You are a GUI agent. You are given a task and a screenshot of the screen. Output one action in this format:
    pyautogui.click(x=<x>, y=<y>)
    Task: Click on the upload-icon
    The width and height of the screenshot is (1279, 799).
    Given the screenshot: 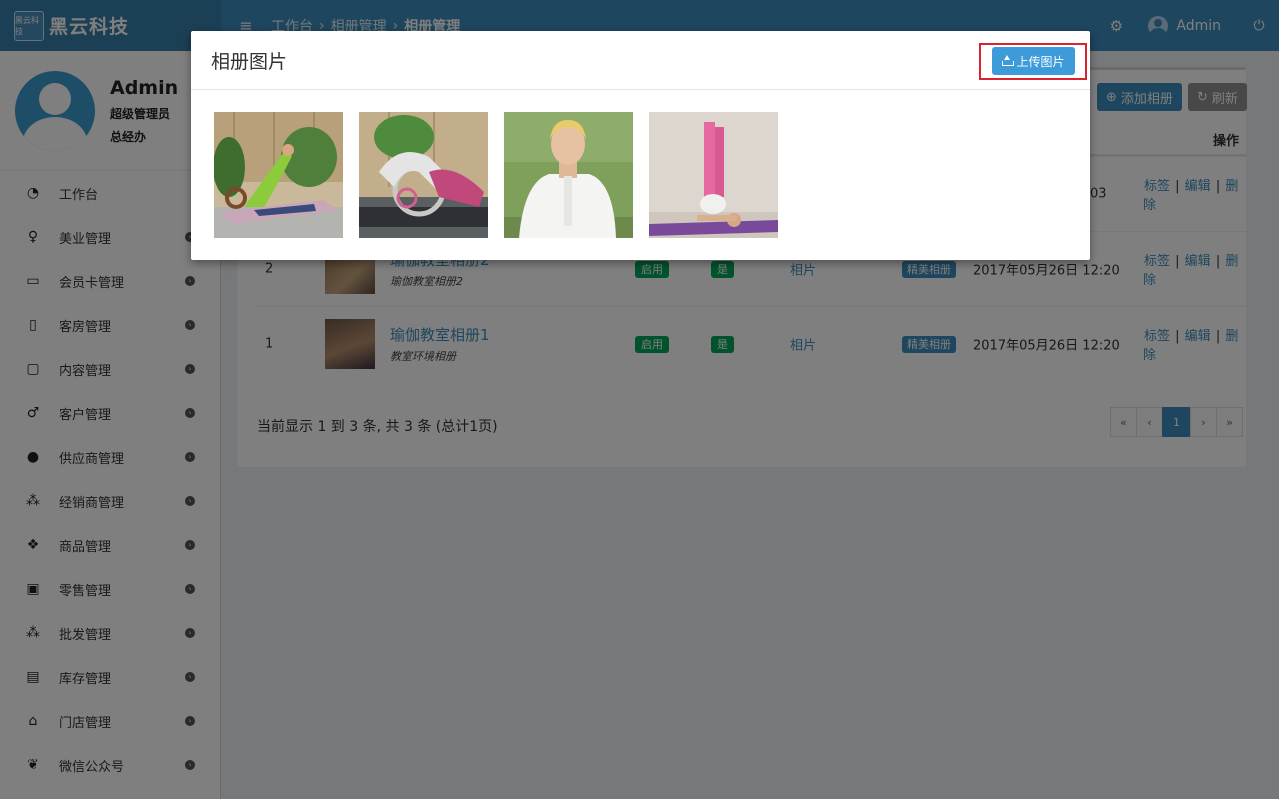 What is the action you would take?
    pyautogui.click(x=1008, y=60)
    